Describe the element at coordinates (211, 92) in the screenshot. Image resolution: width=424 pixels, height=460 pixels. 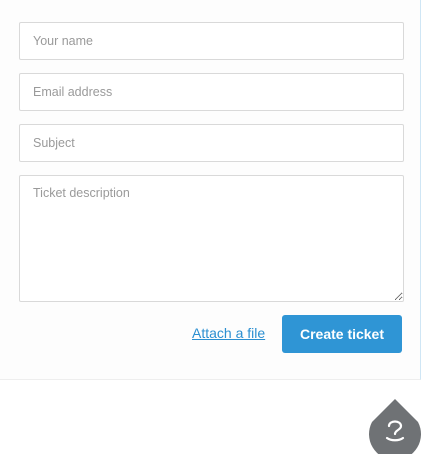
I see `email-input` at that location.